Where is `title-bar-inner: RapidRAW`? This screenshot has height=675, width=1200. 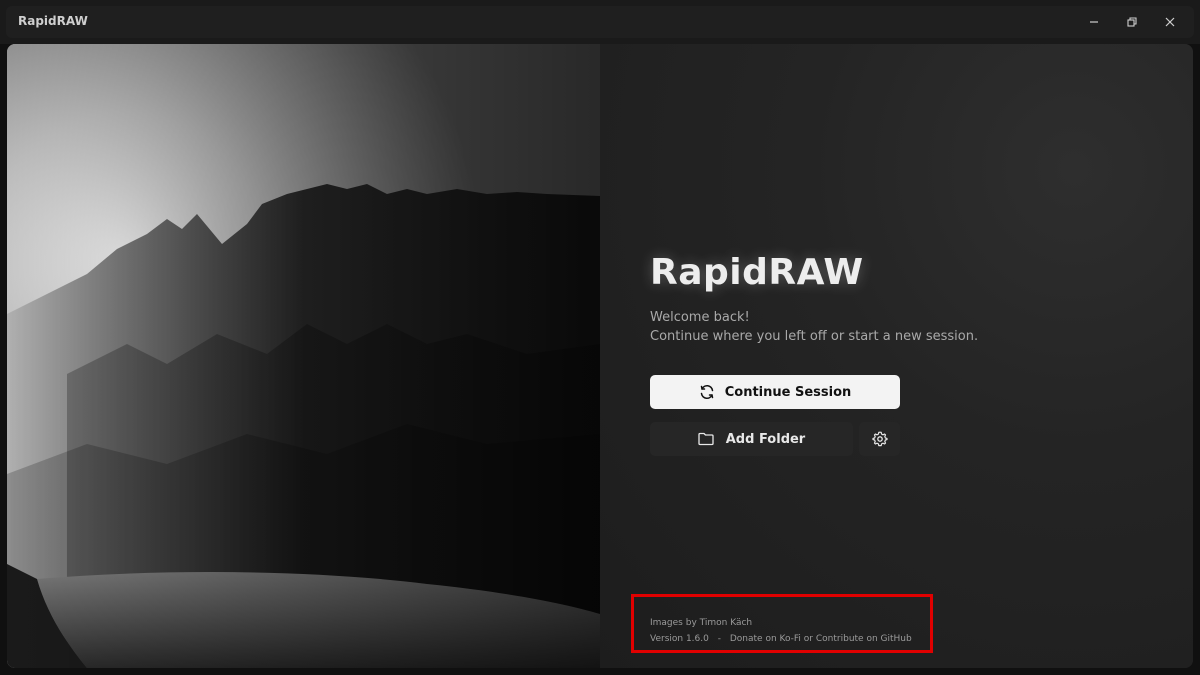
title-bar-inner: RapidRAW is located at coordinates (600, 22).